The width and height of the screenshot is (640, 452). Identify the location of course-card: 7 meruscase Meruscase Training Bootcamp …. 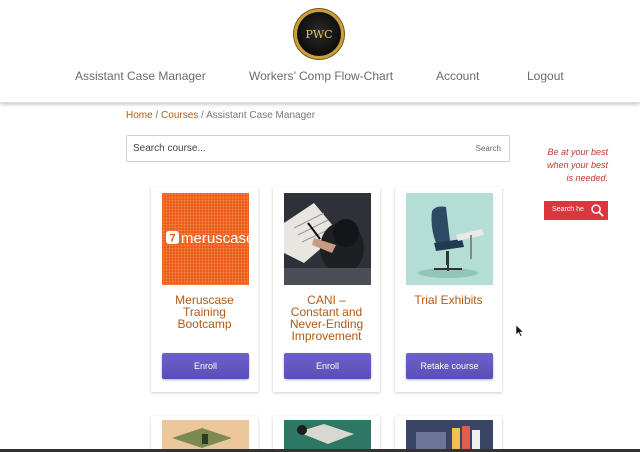
(204, 289).